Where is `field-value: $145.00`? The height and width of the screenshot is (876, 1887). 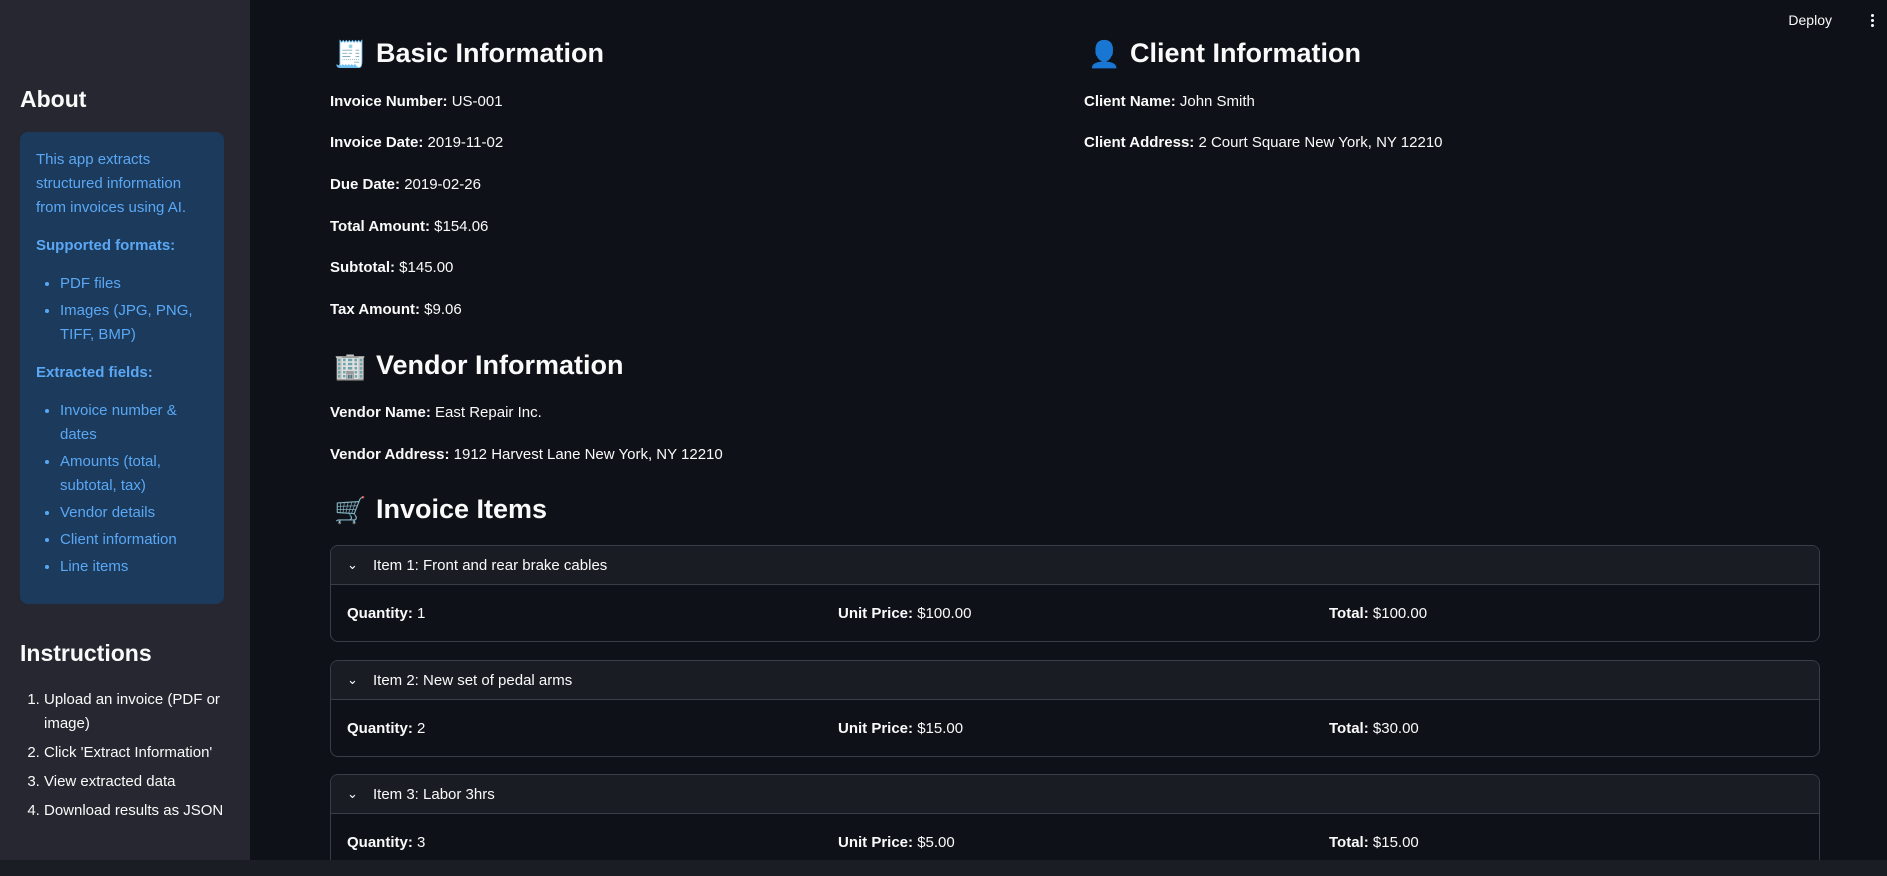 field-value: $145.00 is located at coordinates (426, 267).